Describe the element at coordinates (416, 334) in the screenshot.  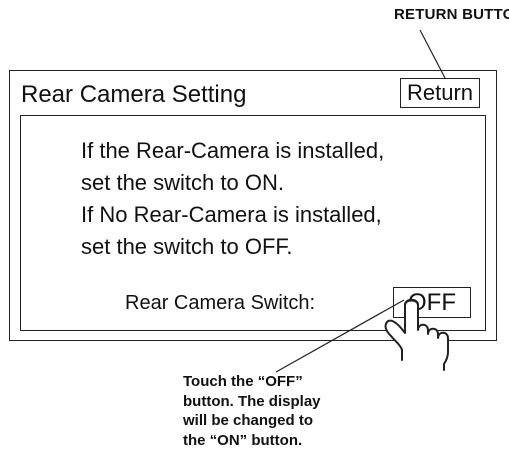
I see `pointing-hand-icon` at that location.